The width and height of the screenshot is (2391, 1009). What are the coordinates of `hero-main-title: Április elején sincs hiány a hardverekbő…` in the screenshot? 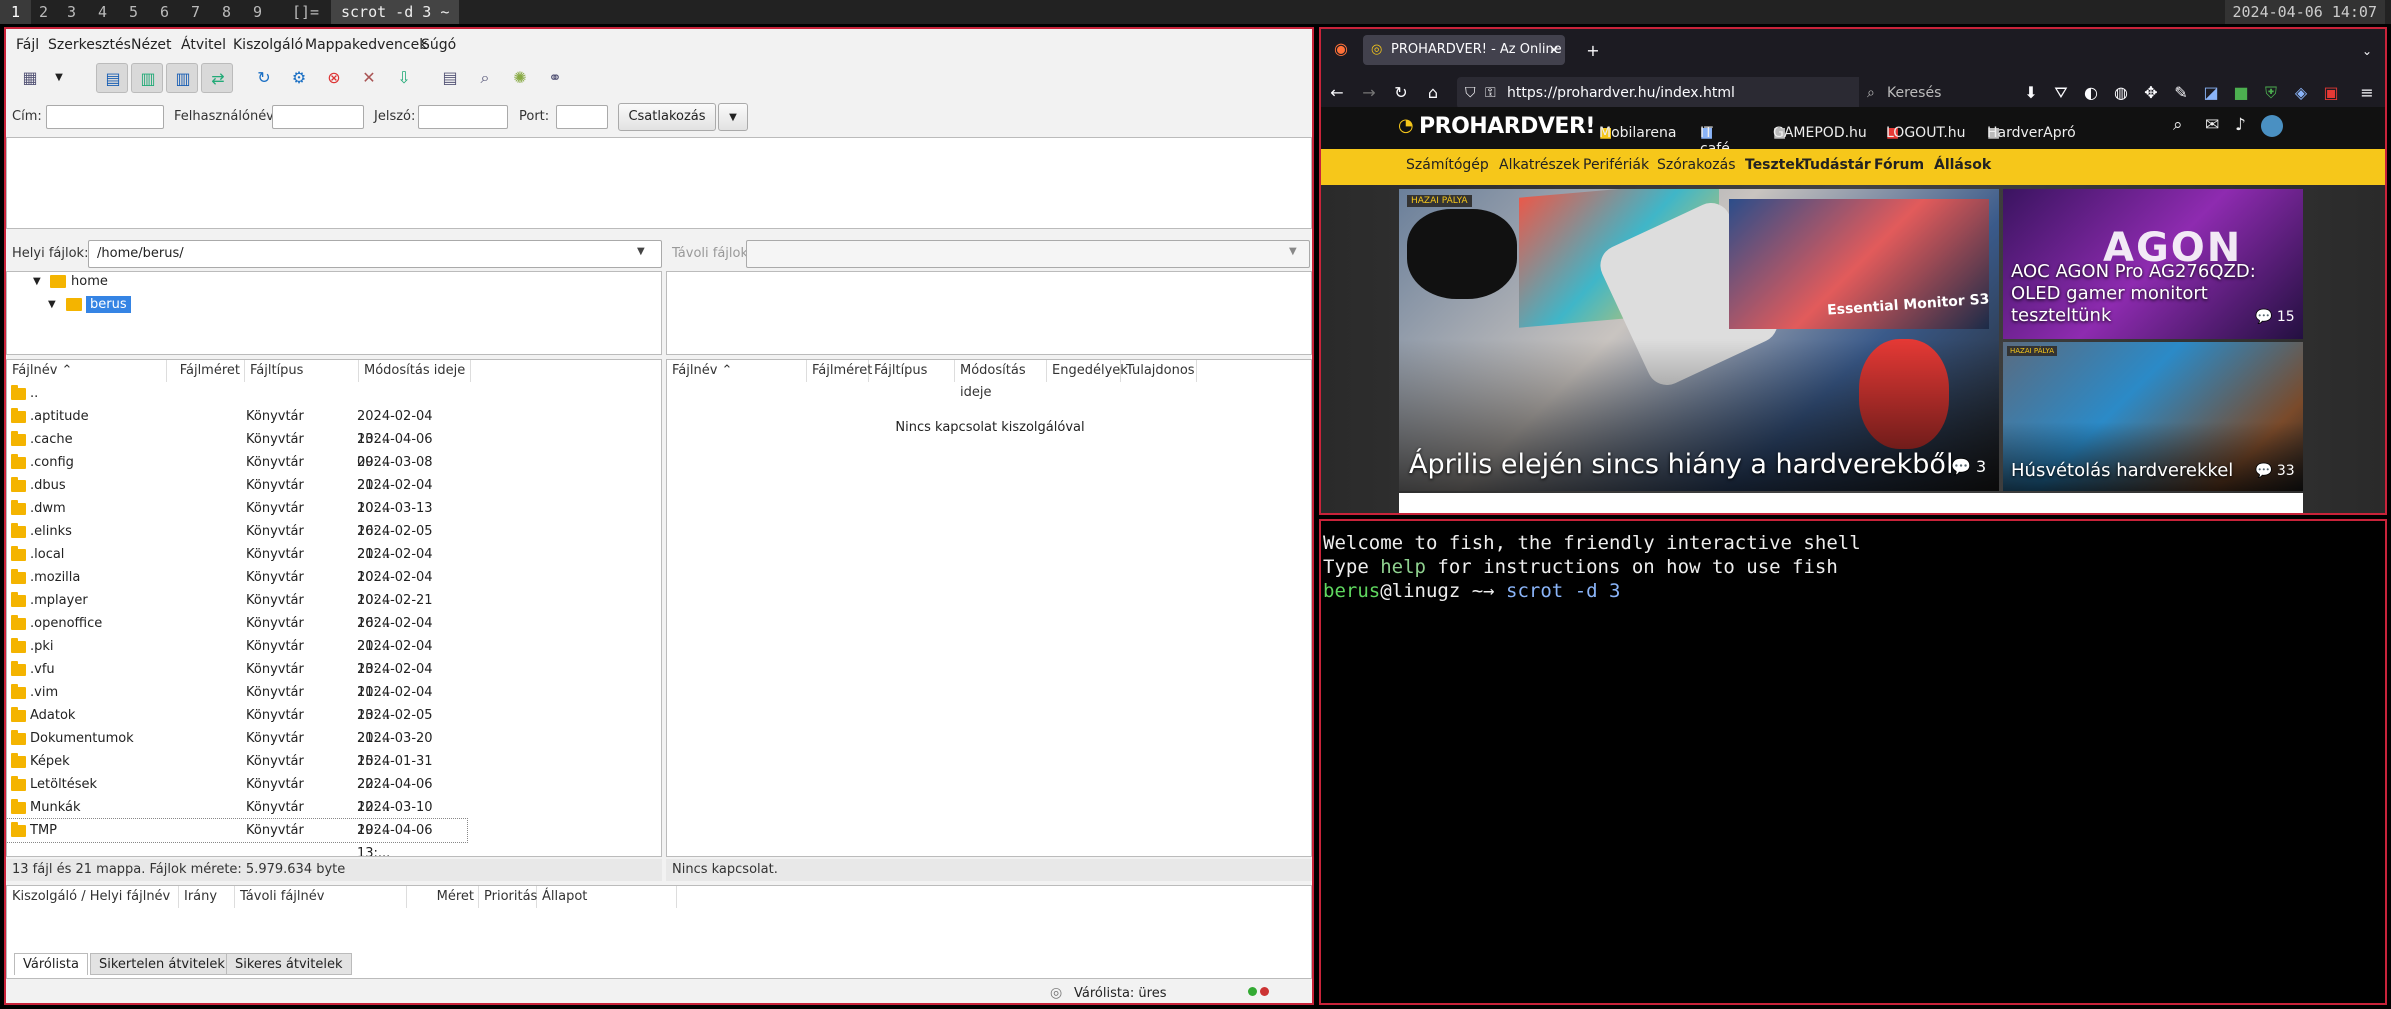 It's located at (1681, 464).